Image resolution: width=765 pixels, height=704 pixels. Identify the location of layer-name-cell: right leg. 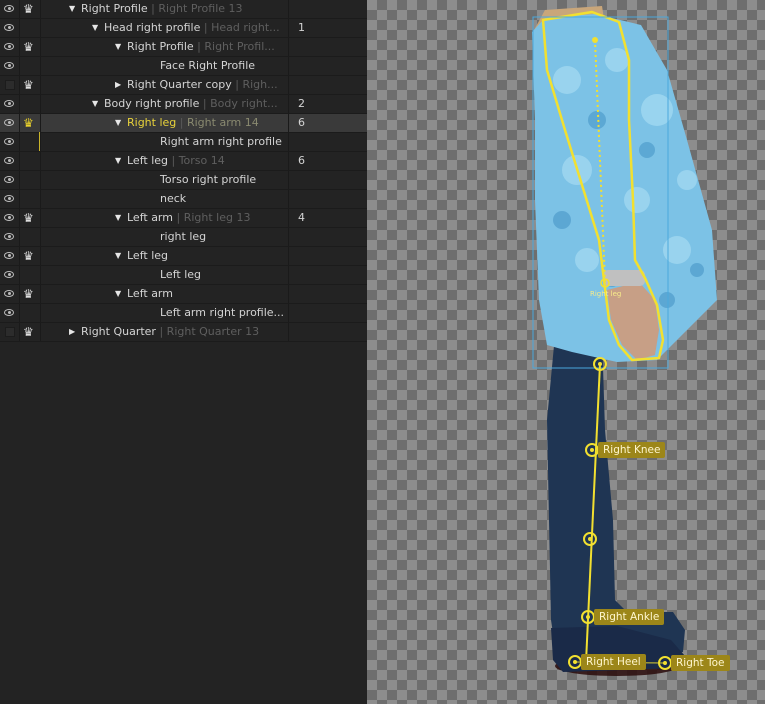
(165, 237).